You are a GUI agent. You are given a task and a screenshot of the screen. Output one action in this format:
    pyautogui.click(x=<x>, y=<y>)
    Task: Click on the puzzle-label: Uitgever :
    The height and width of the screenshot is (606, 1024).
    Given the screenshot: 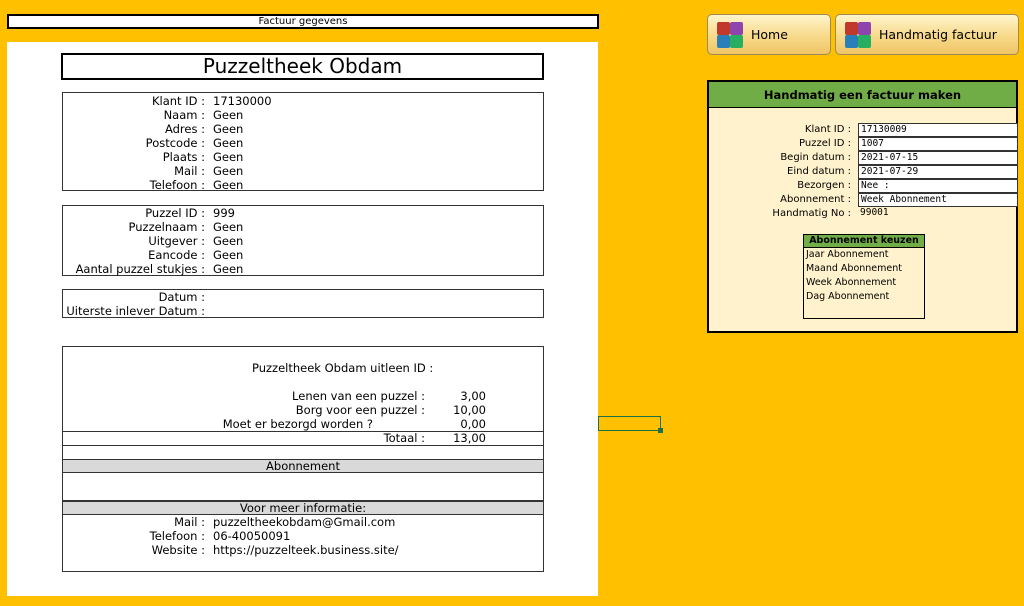 What is the action you would take?
    pyautogui.click(x=176, y=241)
    